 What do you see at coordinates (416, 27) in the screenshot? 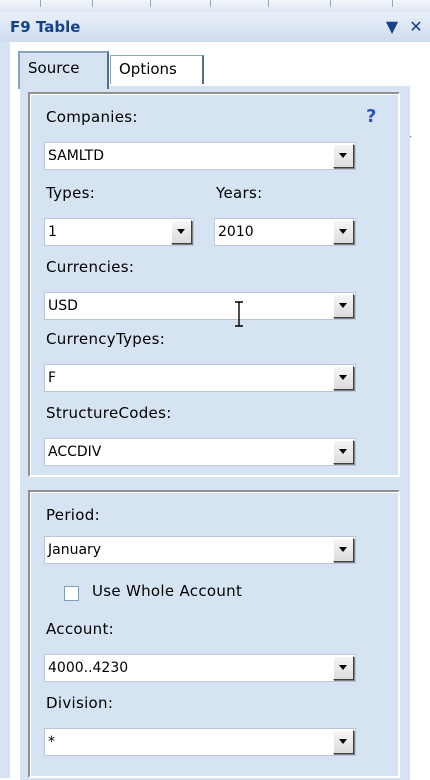
I see `close-icon: ✕` at bounding box center [416, 27].